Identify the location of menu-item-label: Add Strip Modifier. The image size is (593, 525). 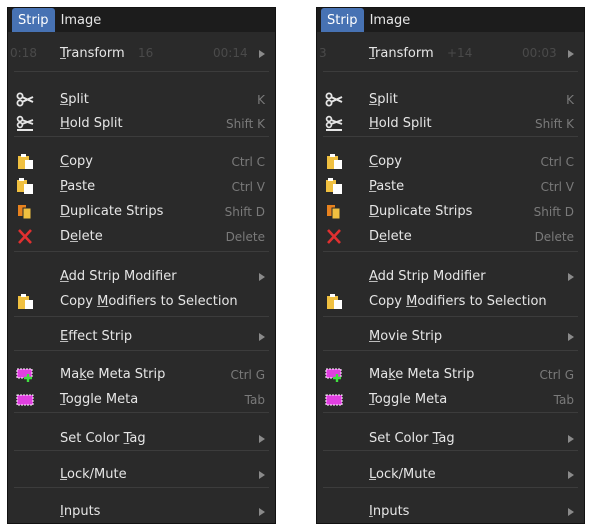
(118, 276).